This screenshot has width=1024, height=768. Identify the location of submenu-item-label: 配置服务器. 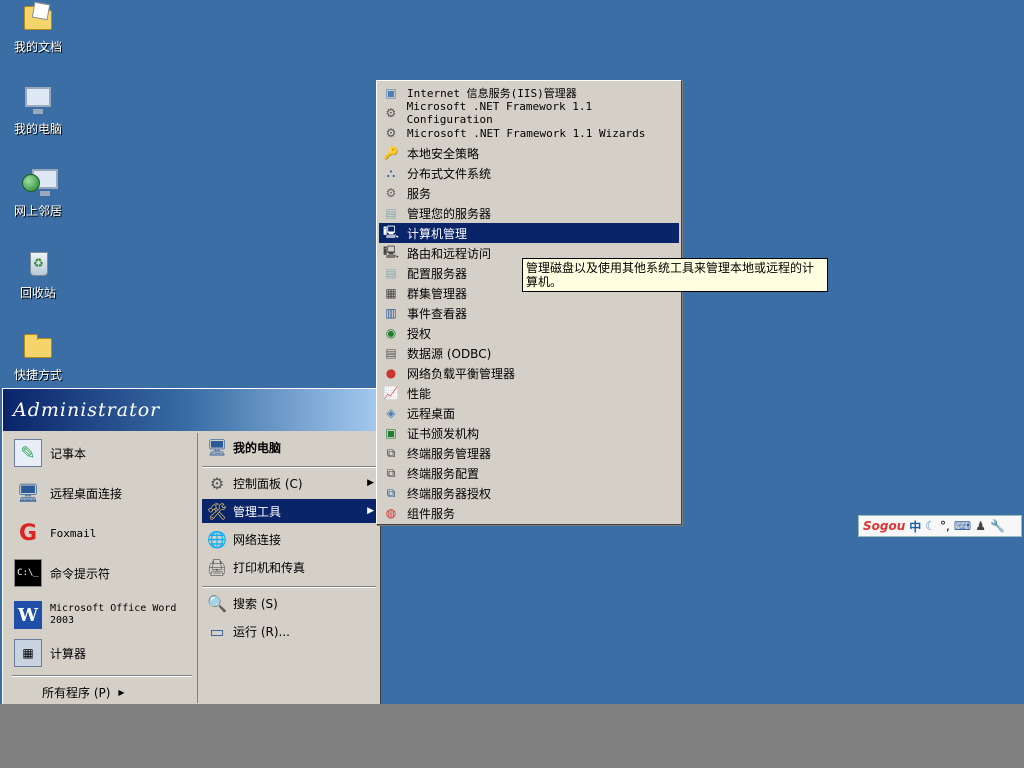
(437, 273).